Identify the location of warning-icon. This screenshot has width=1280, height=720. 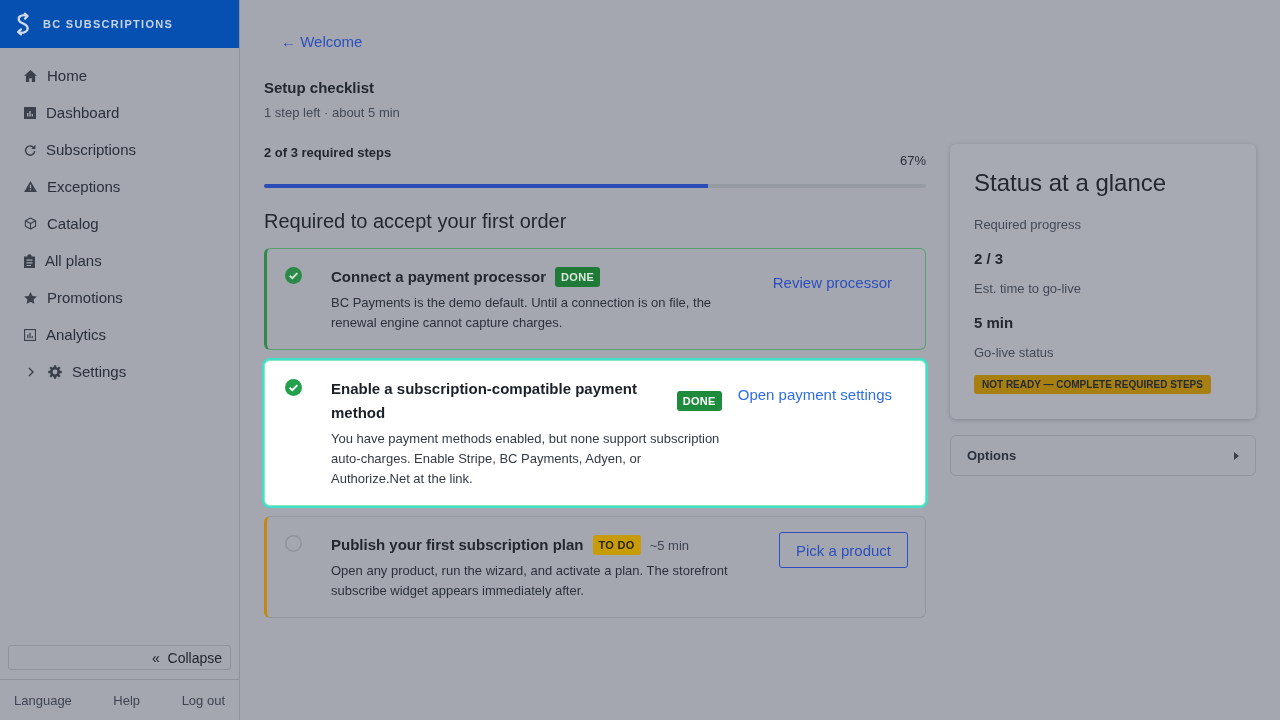
(30, 186).